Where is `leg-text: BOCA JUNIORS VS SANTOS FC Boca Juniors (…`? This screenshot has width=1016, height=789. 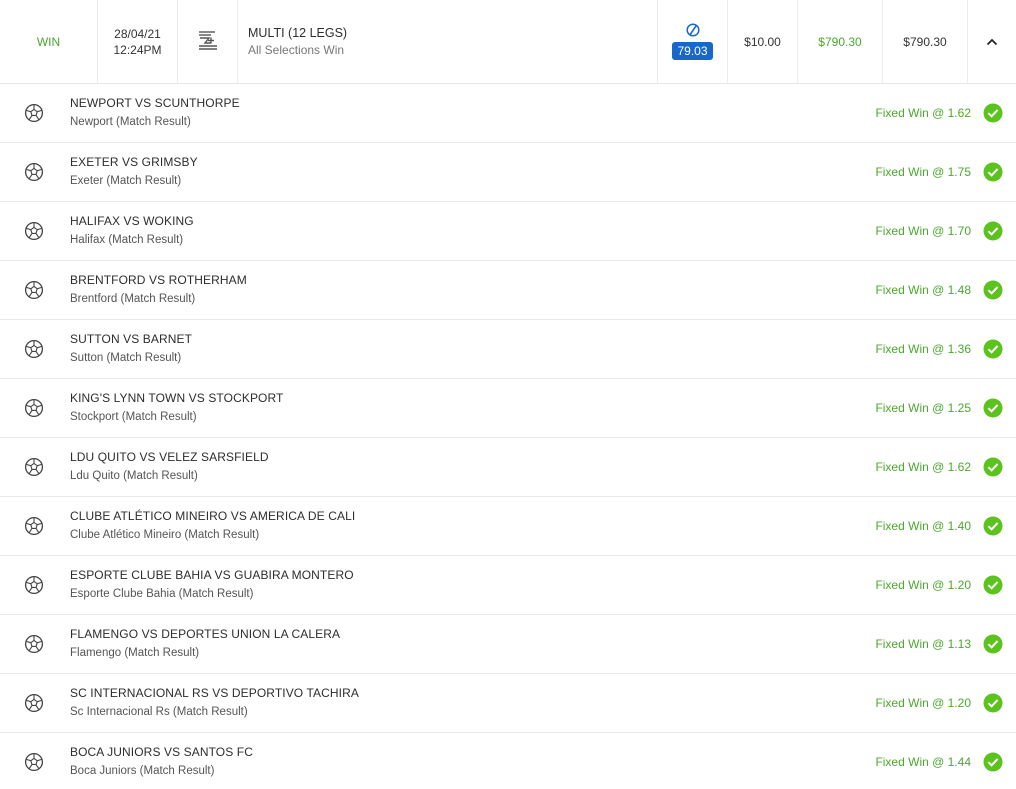 leg-text: BOCA JUNIORS VS SANTOS FC Boca Juniors (… is located at coordinates (472, 762).